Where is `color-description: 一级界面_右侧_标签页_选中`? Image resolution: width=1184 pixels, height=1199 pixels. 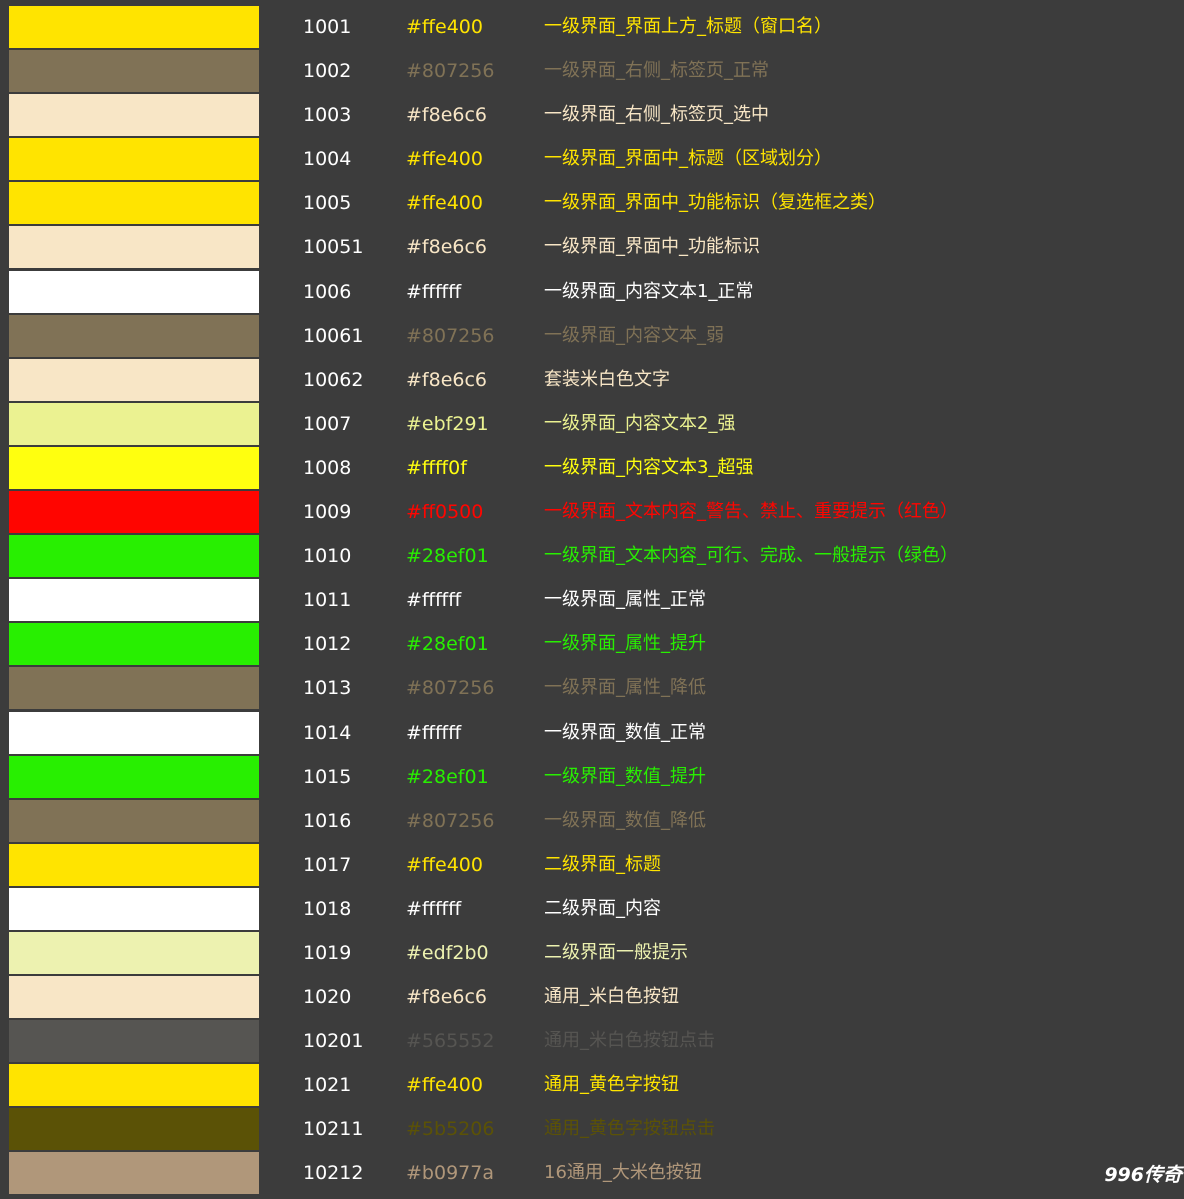
color-description: 一级界面_右侧_标签页_选中 is located at coordinates (656, 115).